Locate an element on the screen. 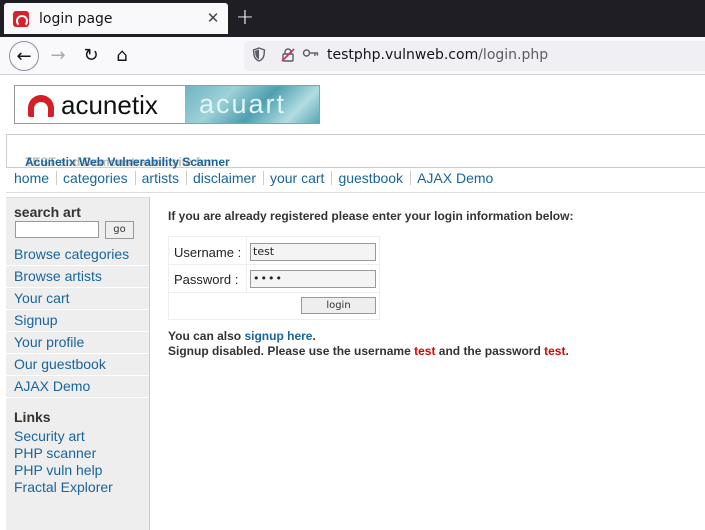 This screenshot has height=530, width=705. sidebar-item-our-guestbook: Our guestbook is located at coordinates (77, 365).